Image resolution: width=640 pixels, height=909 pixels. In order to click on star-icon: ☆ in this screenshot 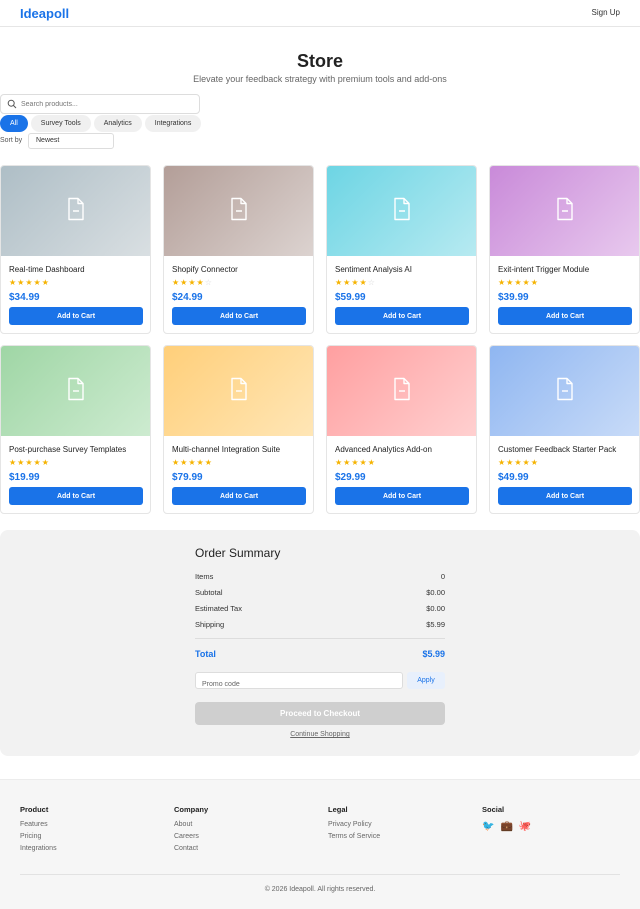, I will do `click(208, 282)`.